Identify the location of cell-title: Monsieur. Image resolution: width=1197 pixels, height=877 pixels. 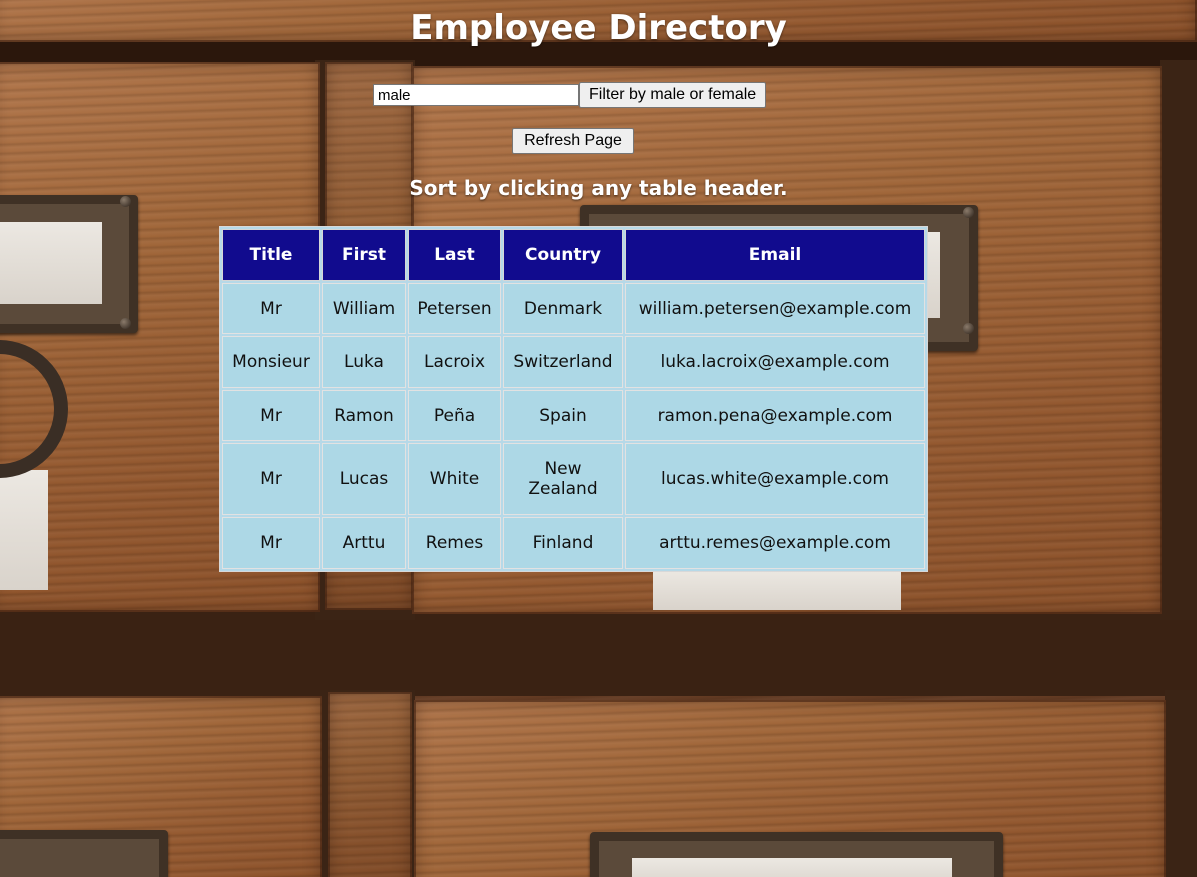
(271, 362).